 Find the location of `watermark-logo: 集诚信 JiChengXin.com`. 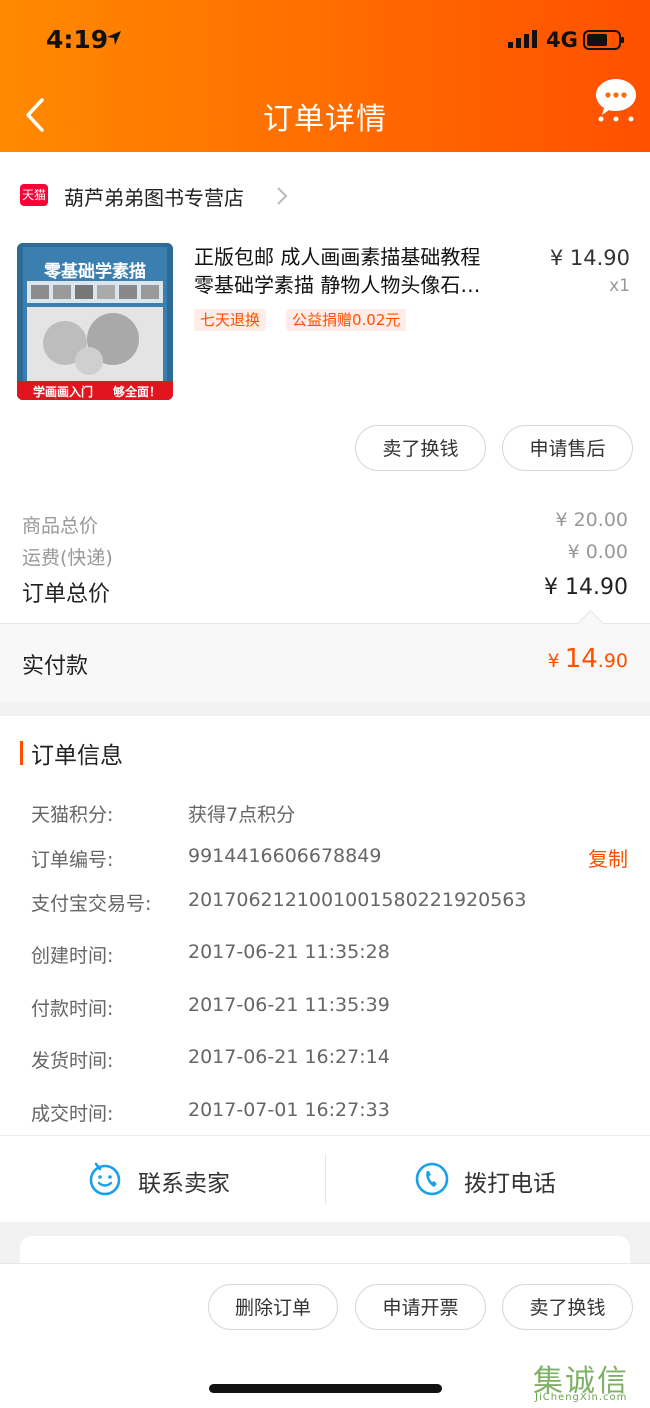

watermark-logo: 集诚信 JiChengXin.com is located at coordinates (590, 1380).